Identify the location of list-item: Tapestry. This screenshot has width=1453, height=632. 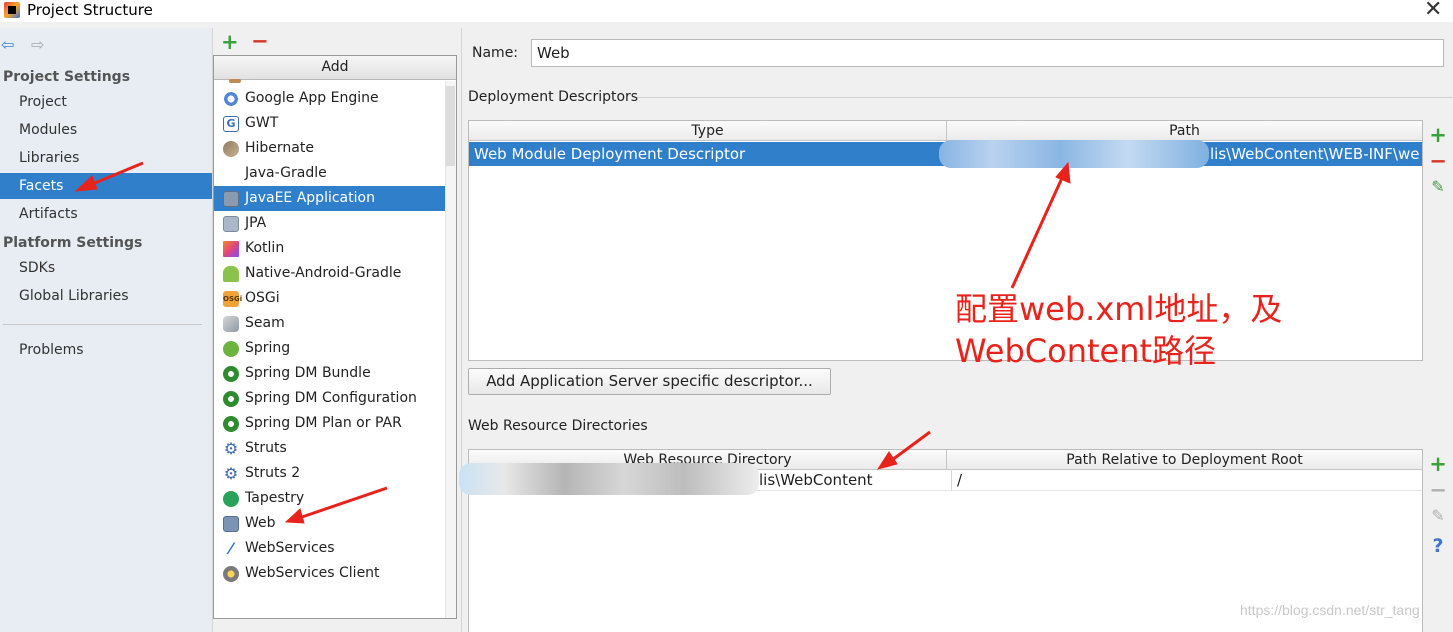
(335, 498).